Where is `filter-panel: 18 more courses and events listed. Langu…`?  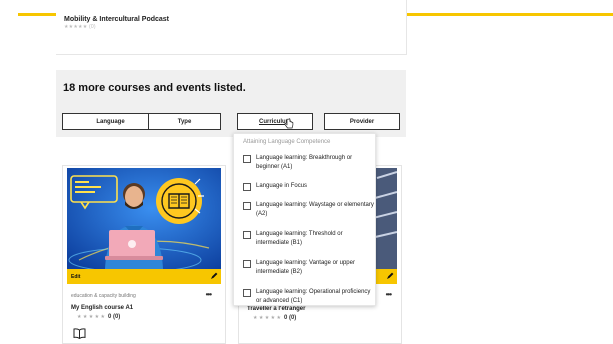 filter-panel: 18 more courses and events listed. Langu… is located at coordinates (231, 103).